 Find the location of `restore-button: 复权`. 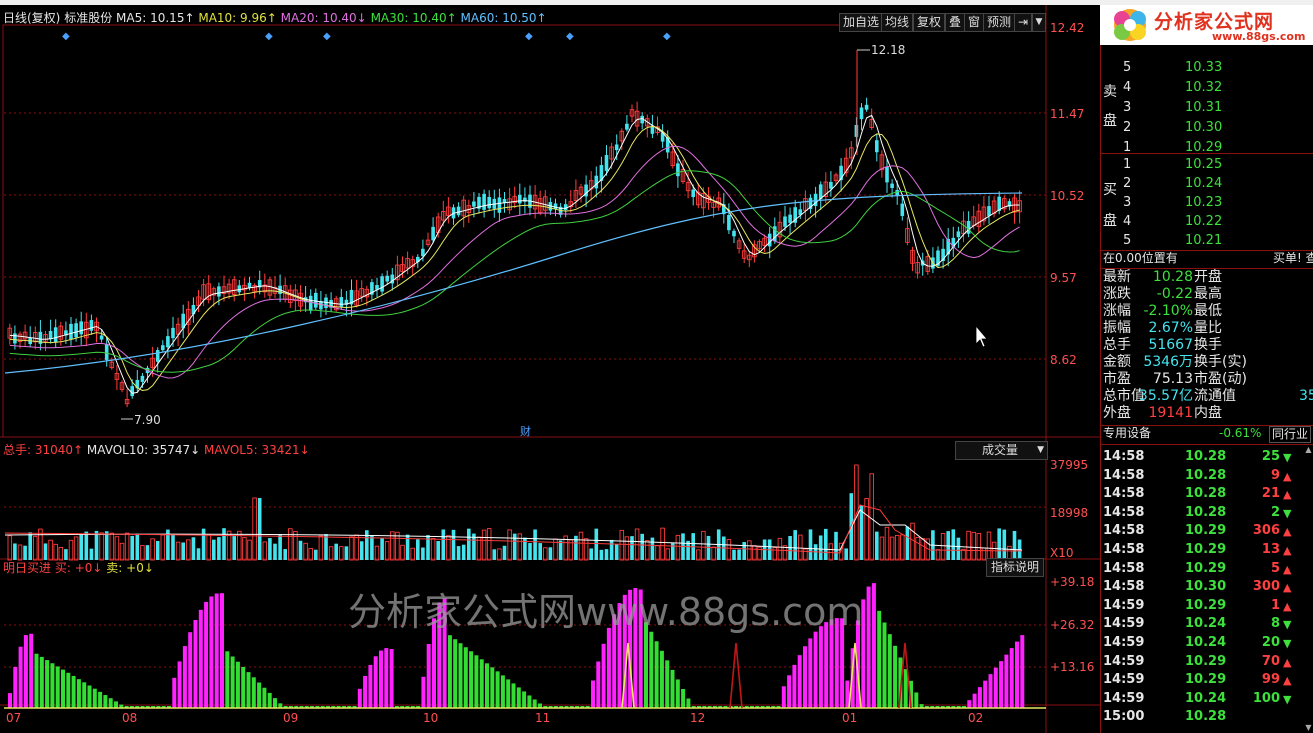

restore-button: 复权 is located at coordinates (929, 22).